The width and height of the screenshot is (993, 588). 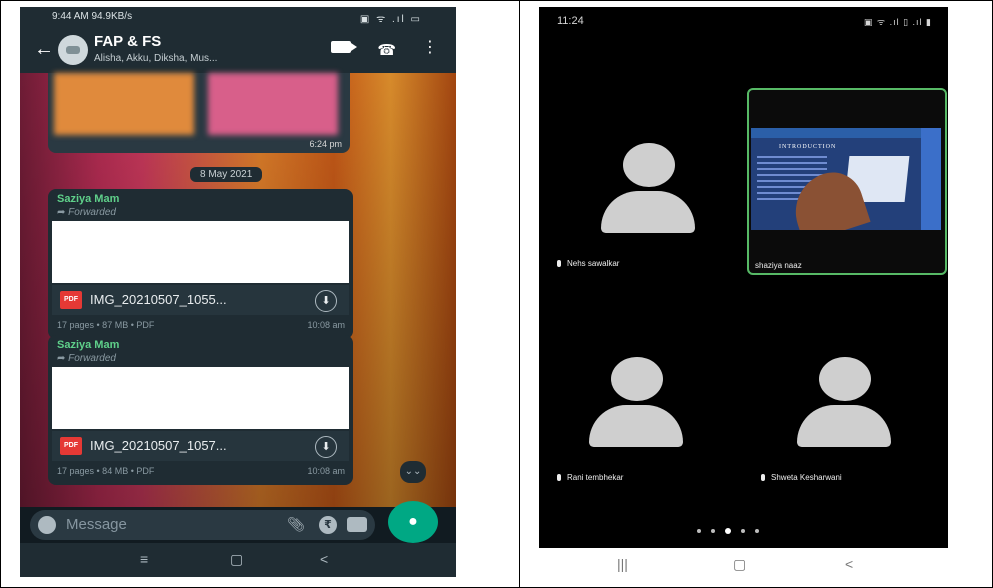 What do you see at coordinates (112, 16) in the screenshot?
I see `status-speed: 94.9KB/s` at bounding box center [112, 16].